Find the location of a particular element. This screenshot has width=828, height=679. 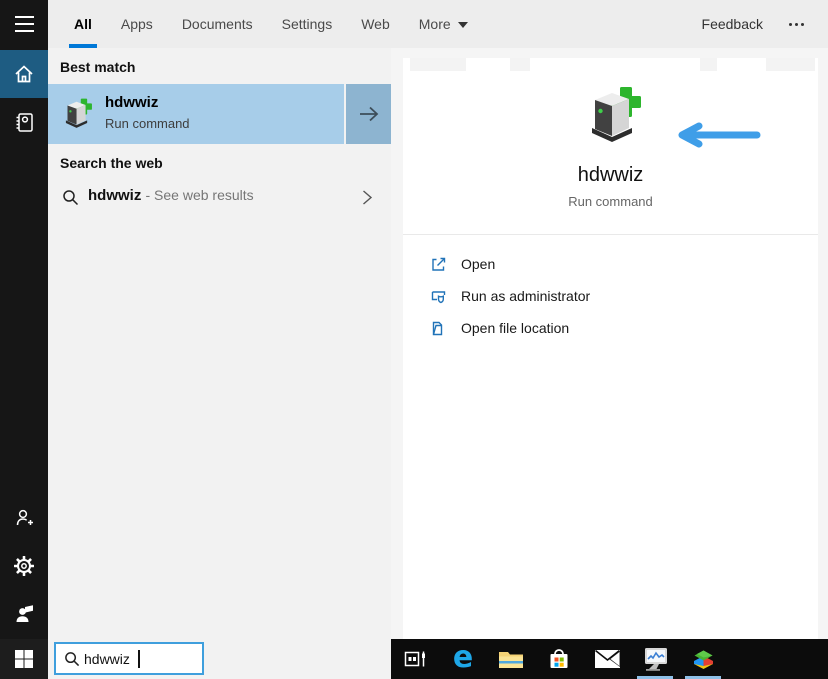

task-view-icon is located at coordinates (414, 659).